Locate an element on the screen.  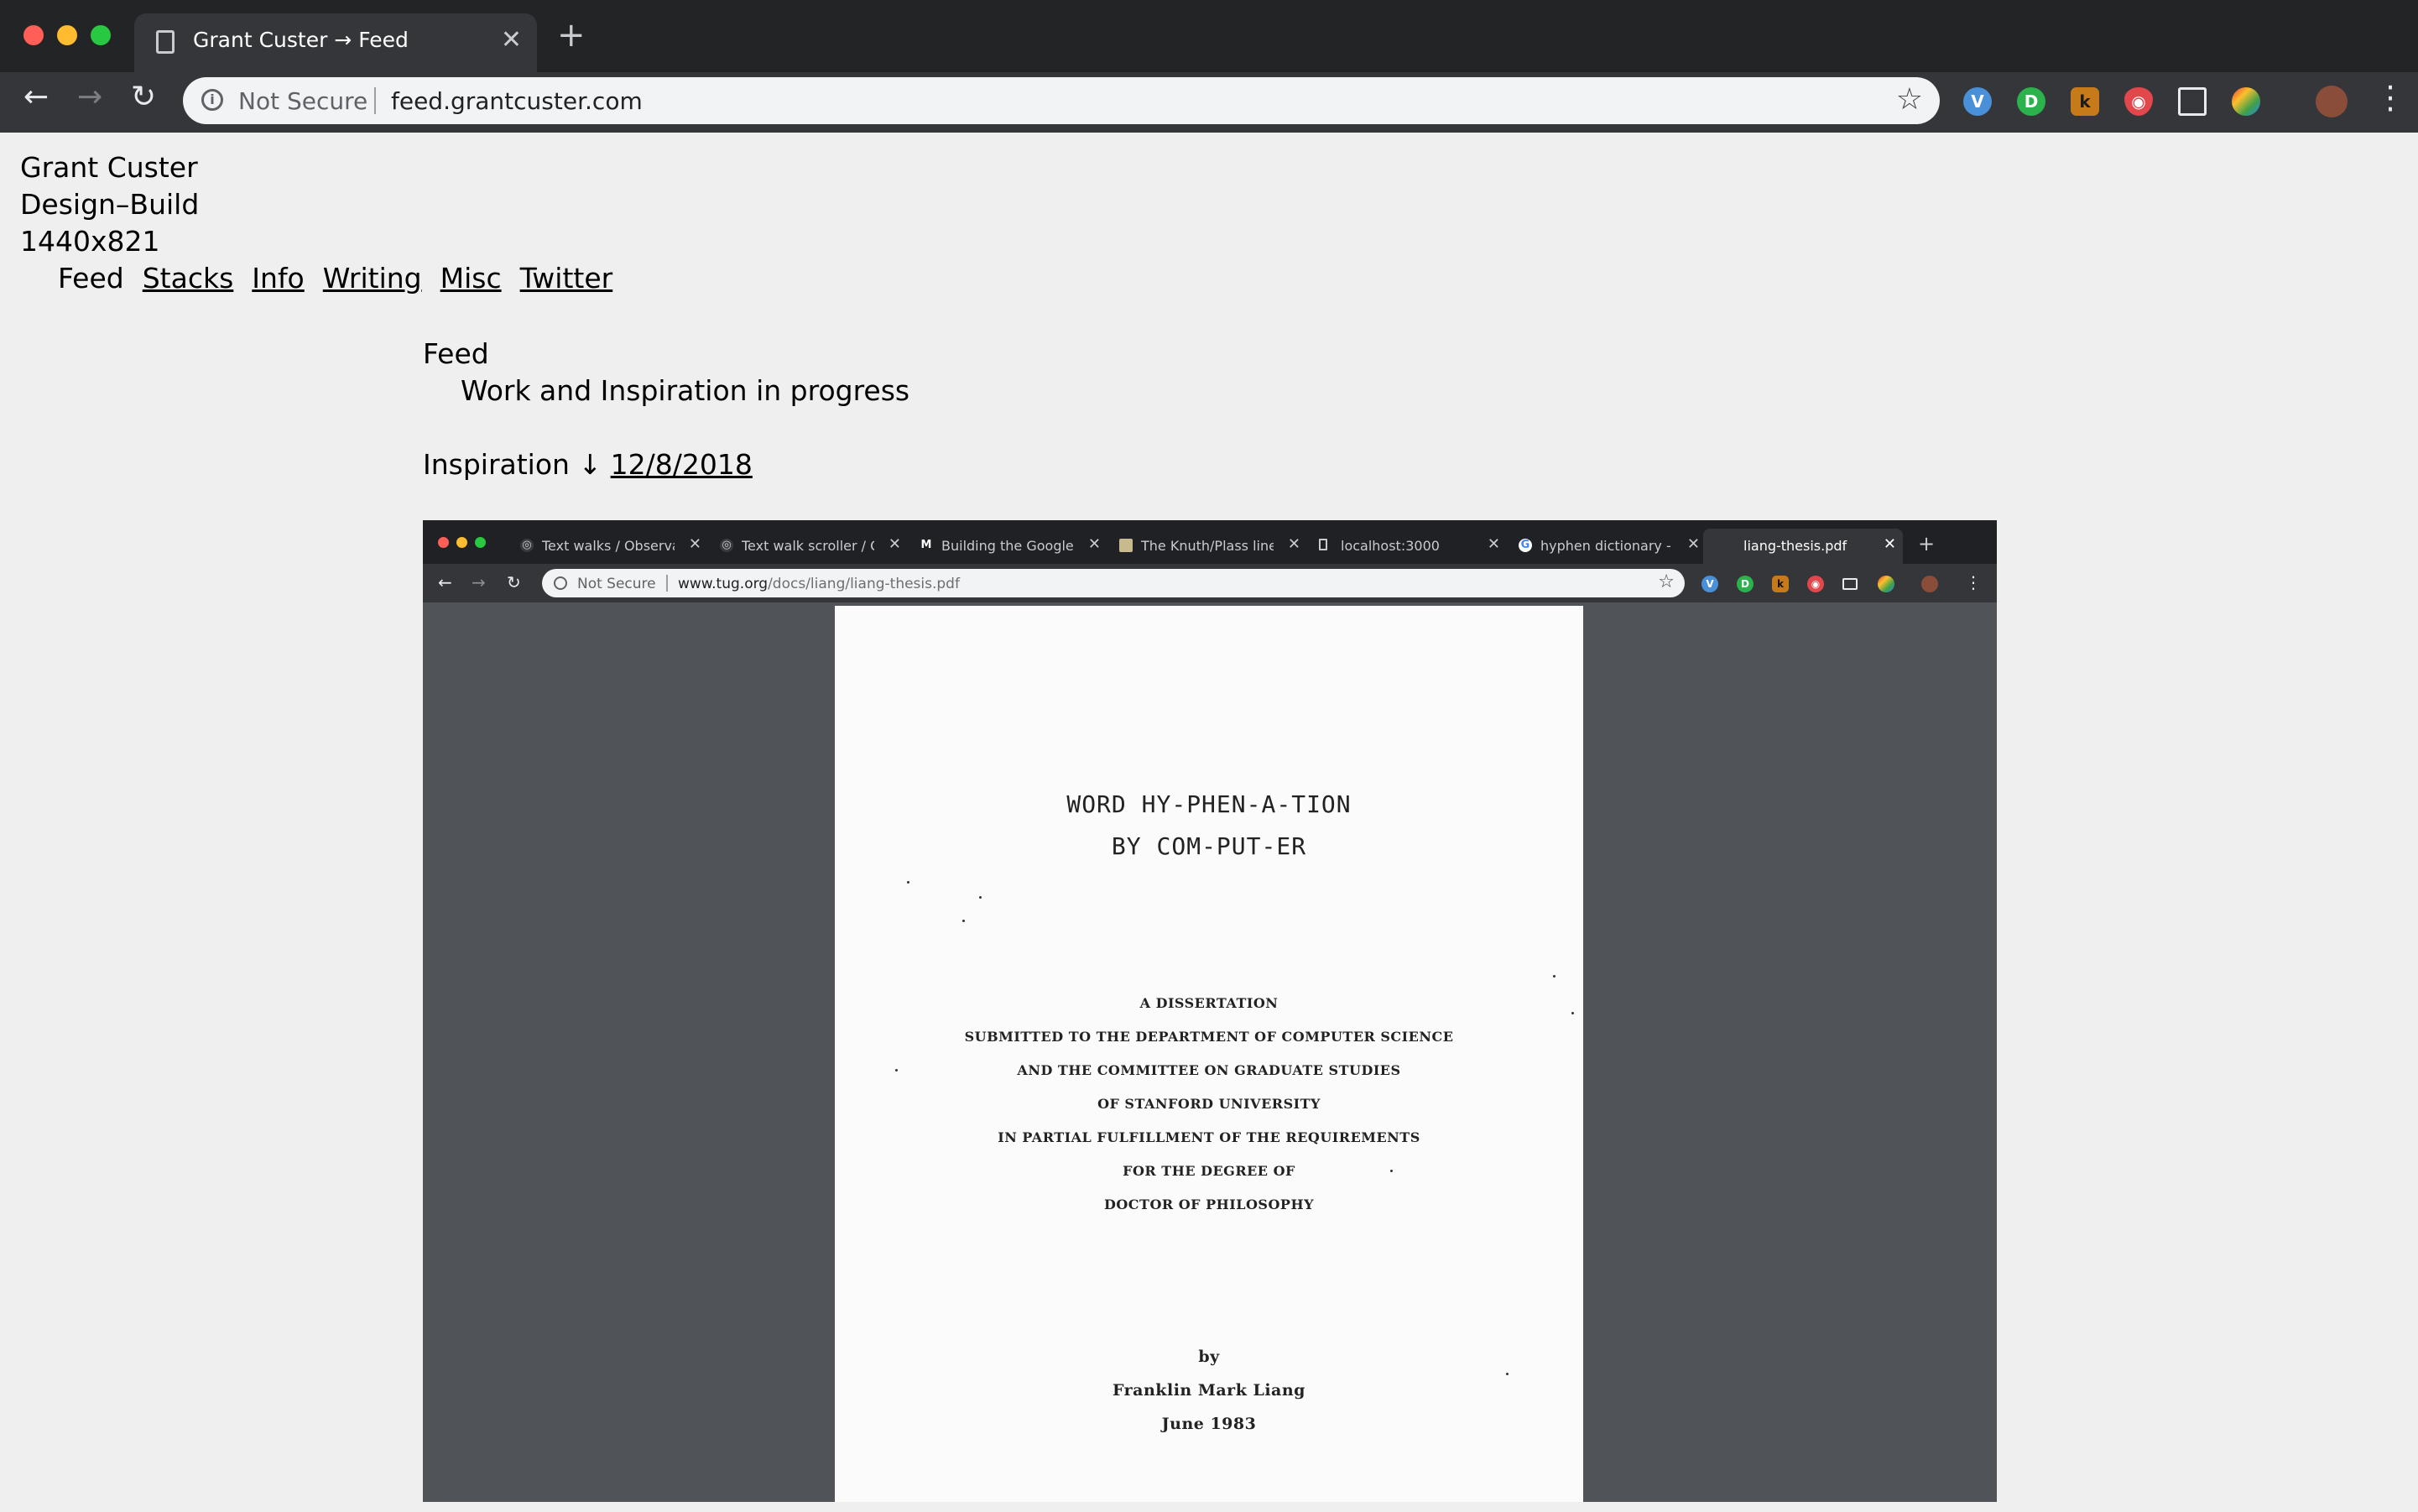
browser-titlebar: Grant Custer → Feed ✕ + is located at coordinates (1209, 36).